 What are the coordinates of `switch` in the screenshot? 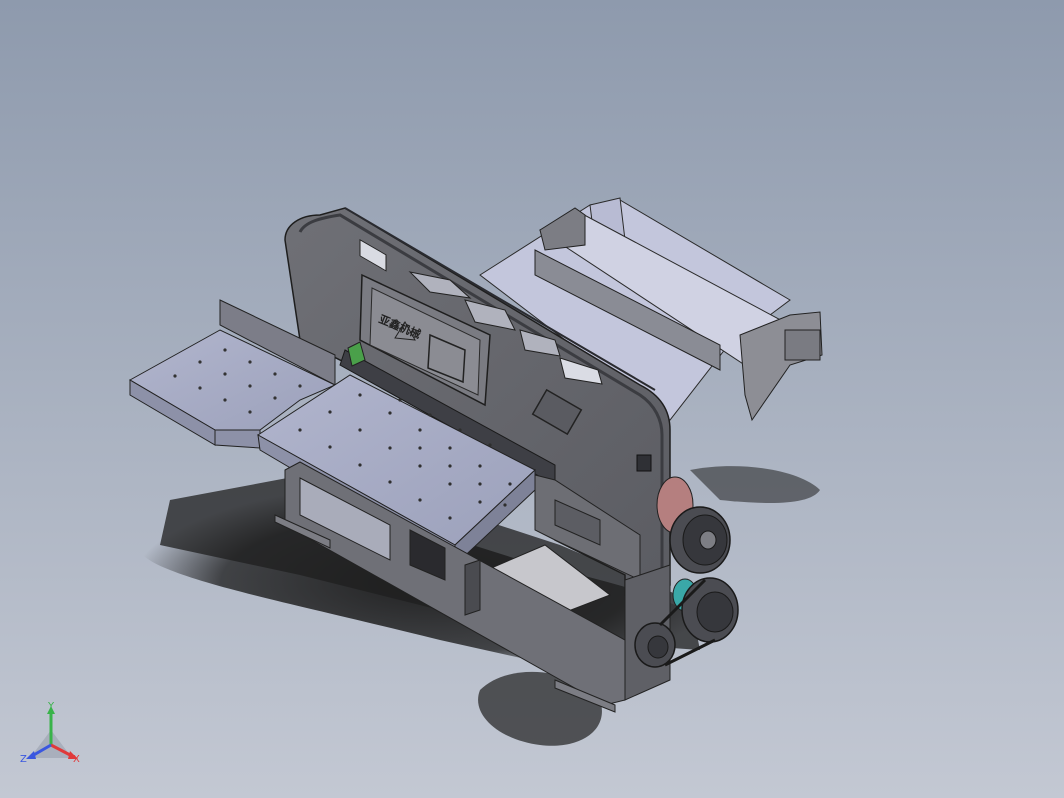 It's located at (644, 463).